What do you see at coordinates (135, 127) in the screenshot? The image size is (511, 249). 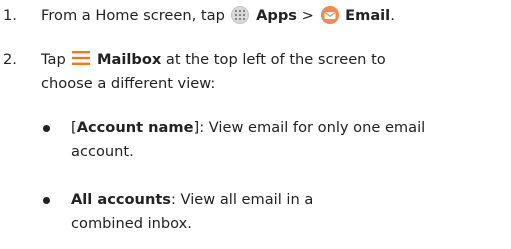 I see `bullet-term: Account name` at bounding box center [135, 127].